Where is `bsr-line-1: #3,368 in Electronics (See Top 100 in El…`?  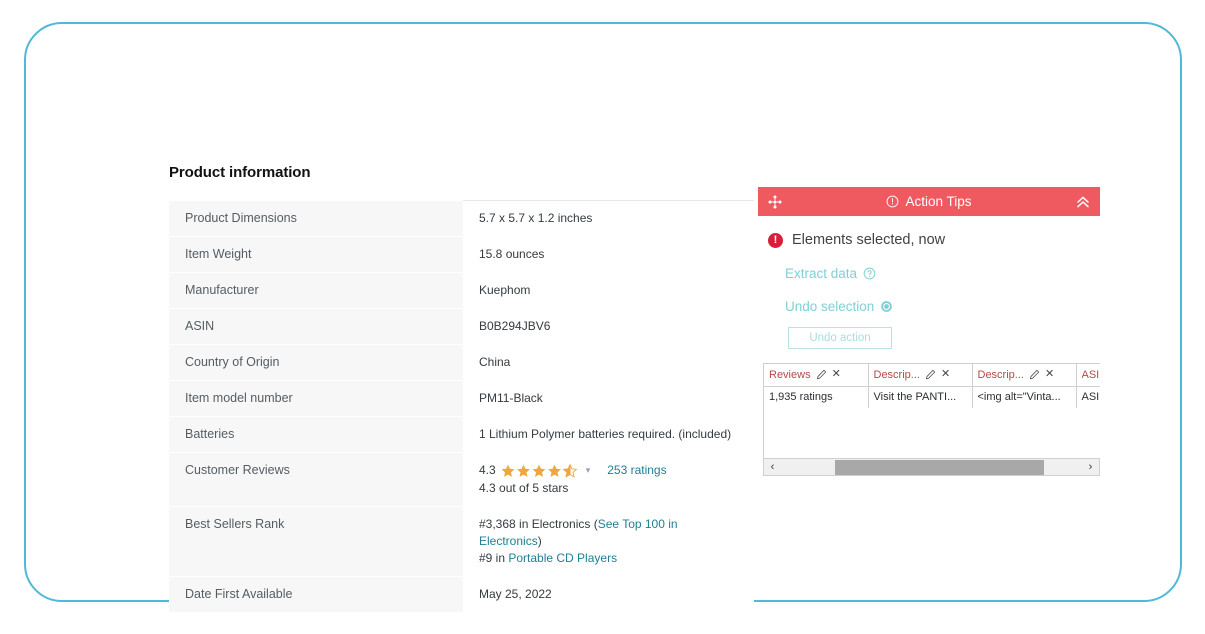 bsr-line-1: #3,368 in Electronics (See Top 100 in El… is located at coordinates (610, 533).